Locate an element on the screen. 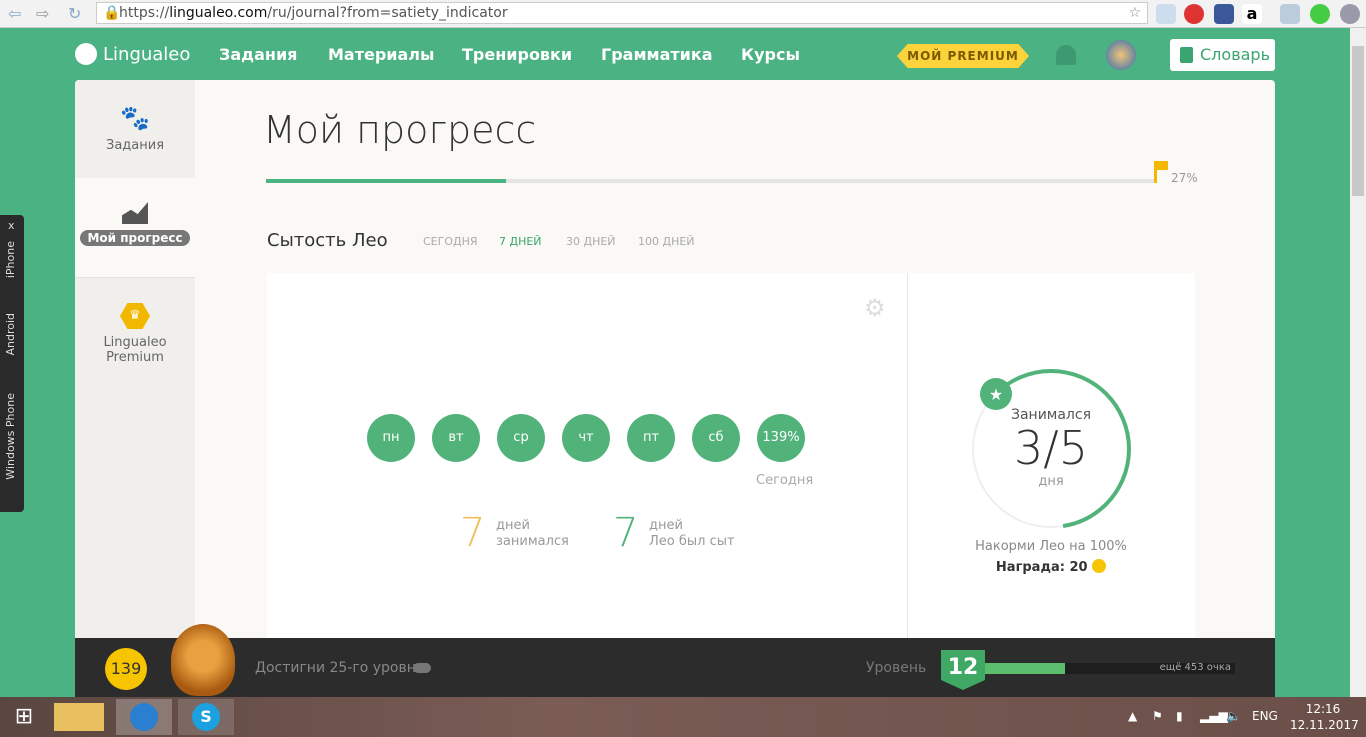  tab-7-days: 7 ДНЕЙ is located at coordinates (520, 241).